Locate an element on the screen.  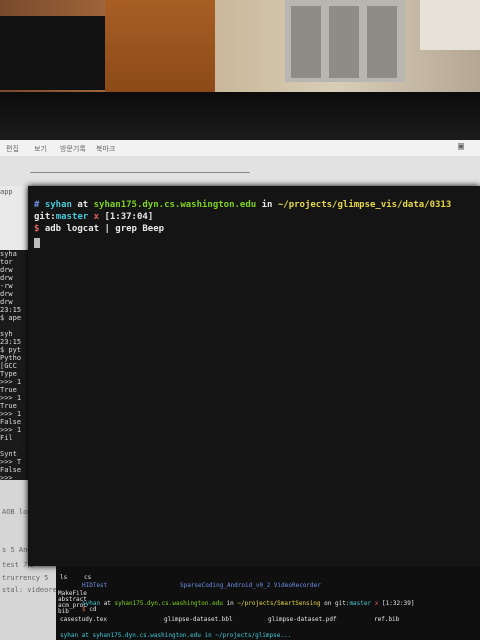
prompt-host: syhan175.dyn.cs.washington.edu is located at coordinates (175, 205).